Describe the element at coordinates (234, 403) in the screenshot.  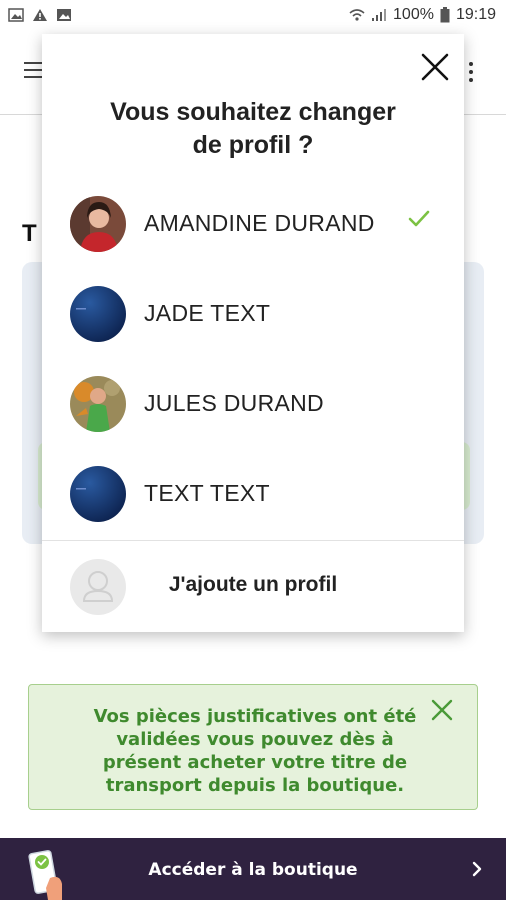
I see `profile-name: JULES DURAND` at that location.